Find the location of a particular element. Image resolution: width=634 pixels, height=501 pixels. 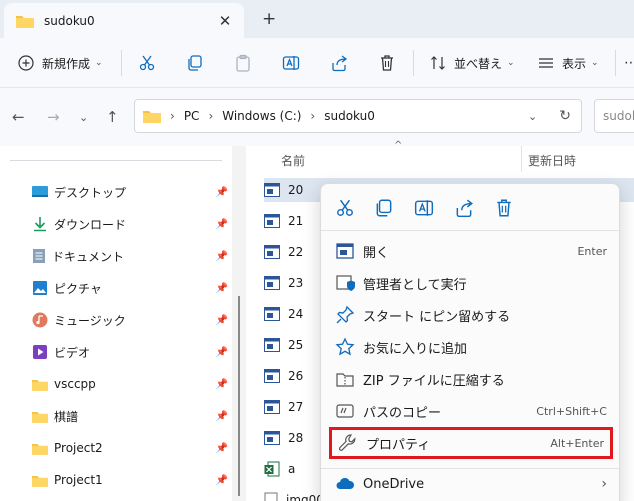

tab-sudoku0: sudoku0 ✕ is located at coordinates (124, 20).